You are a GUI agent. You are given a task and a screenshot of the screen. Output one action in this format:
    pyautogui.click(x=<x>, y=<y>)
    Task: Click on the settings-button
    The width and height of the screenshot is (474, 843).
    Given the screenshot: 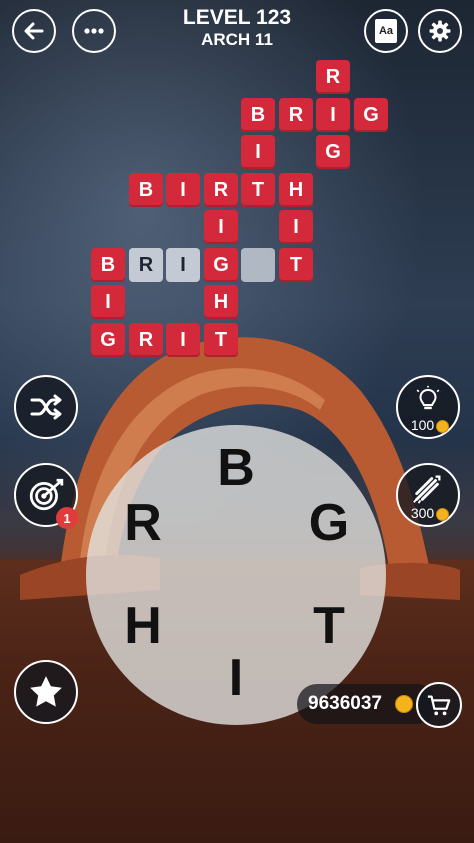 What is the action you would take?
    pyautogui.click(x=440, y=31)
    